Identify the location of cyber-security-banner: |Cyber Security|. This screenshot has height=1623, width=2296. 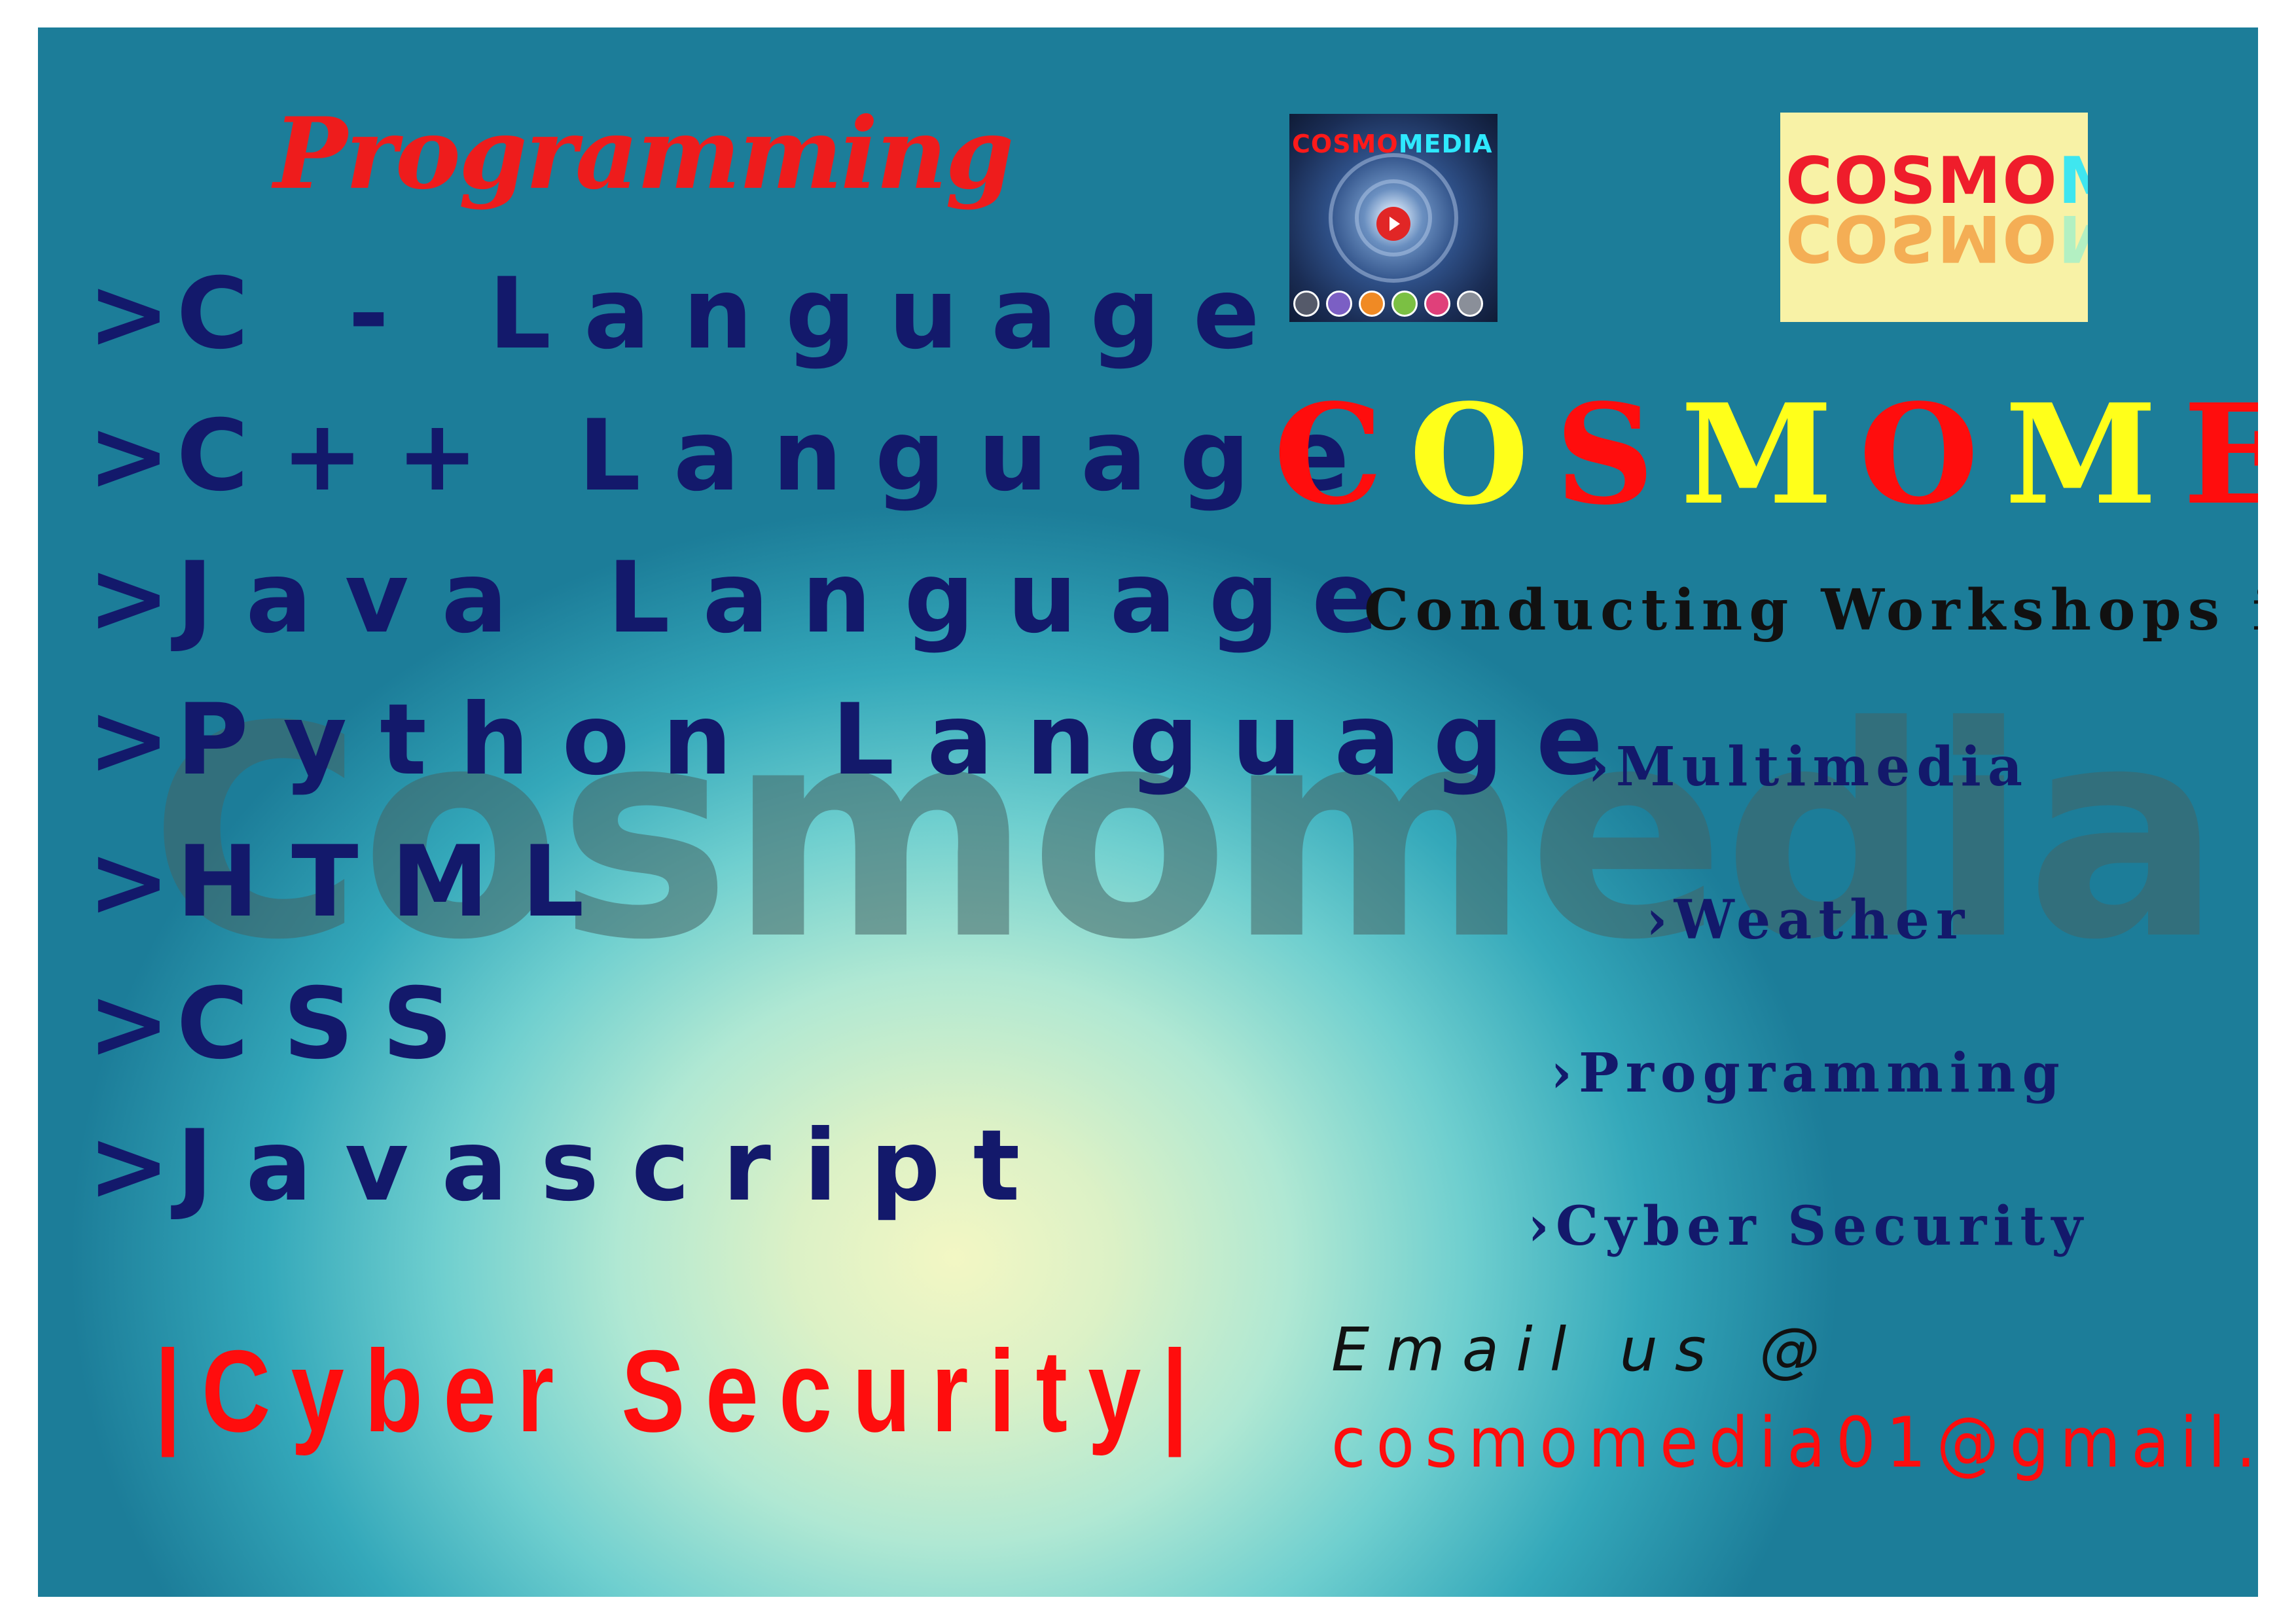
(682, 1391).